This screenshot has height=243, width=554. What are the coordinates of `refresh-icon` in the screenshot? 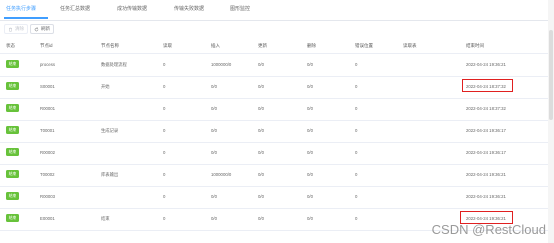 It's located at (36, 29).